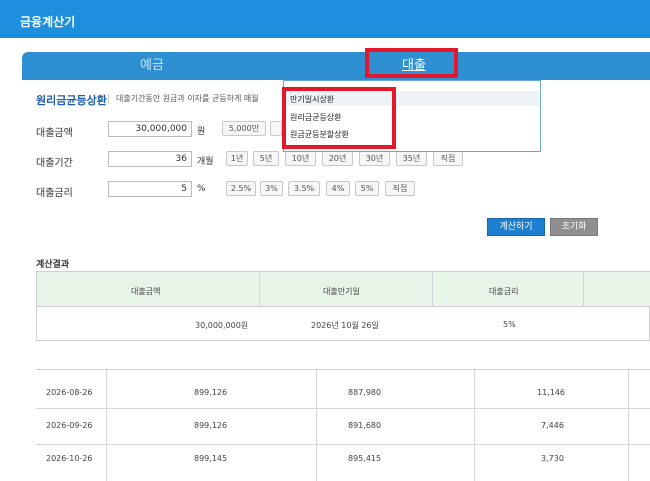  Describe the element at coordinates (411, 63) in the screenshot. I see `highlight-box-tab` at that location.